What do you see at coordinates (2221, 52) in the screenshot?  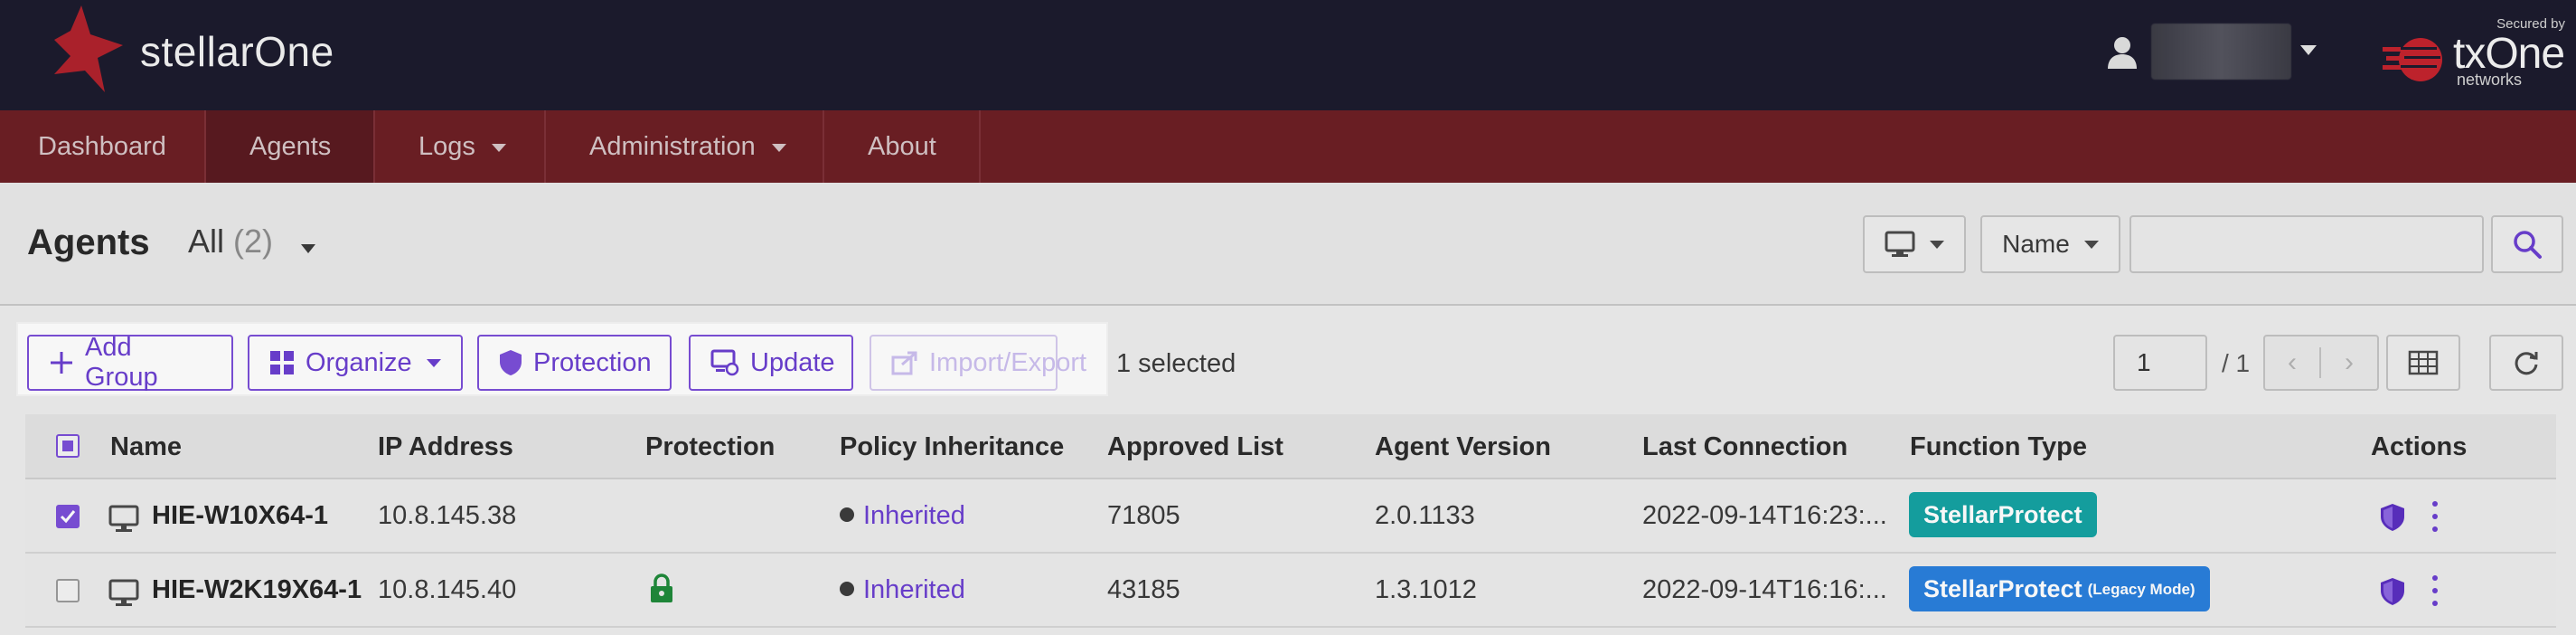 I see `user-name-redacted` at bounding box center [2221, 52].